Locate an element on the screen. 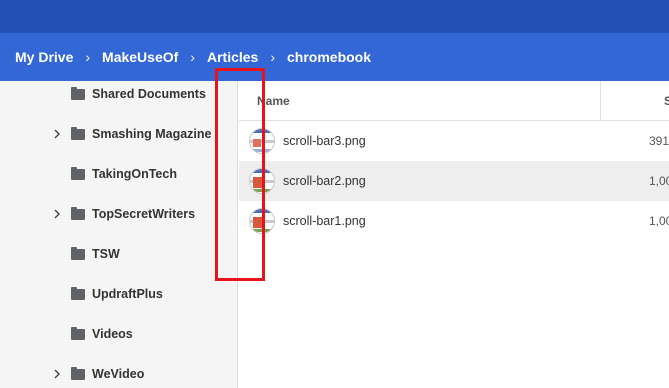 The image size is (669, 388). column-divider is located at coordinates (600, 101).